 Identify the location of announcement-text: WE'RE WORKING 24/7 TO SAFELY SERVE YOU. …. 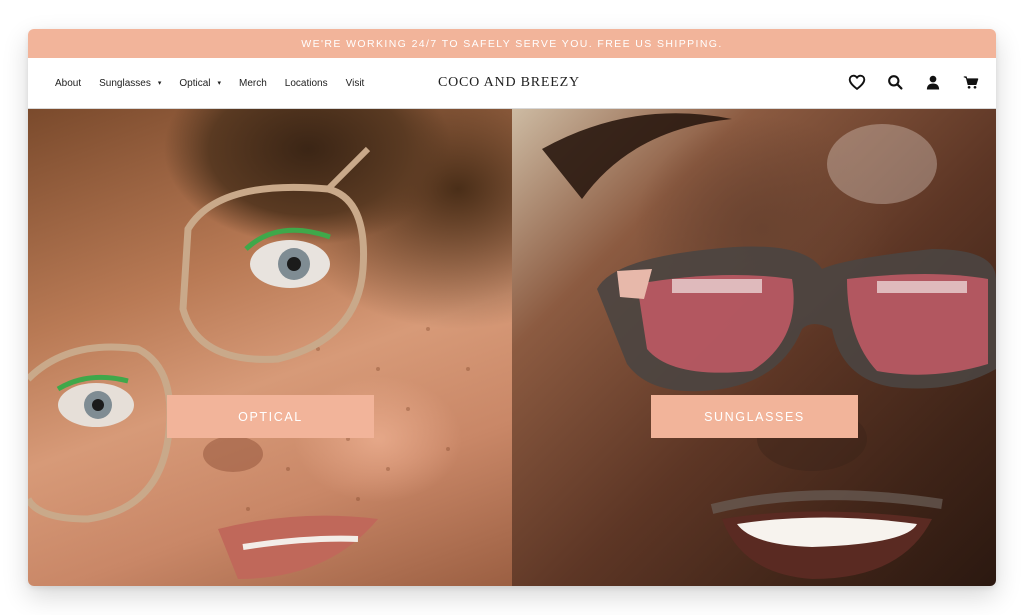
(512, 43).